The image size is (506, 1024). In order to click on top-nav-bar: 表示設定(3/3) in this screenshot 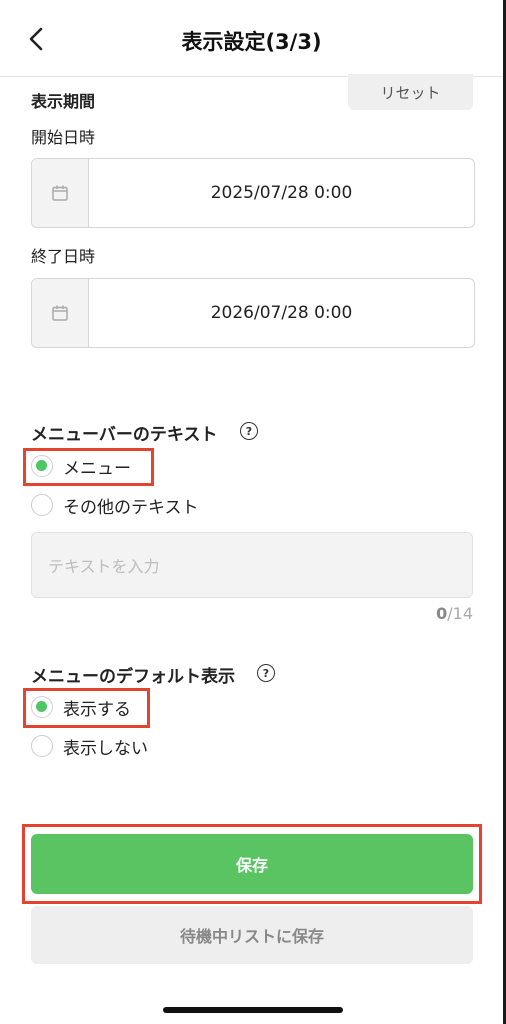, I will do `click(251, 38)`.